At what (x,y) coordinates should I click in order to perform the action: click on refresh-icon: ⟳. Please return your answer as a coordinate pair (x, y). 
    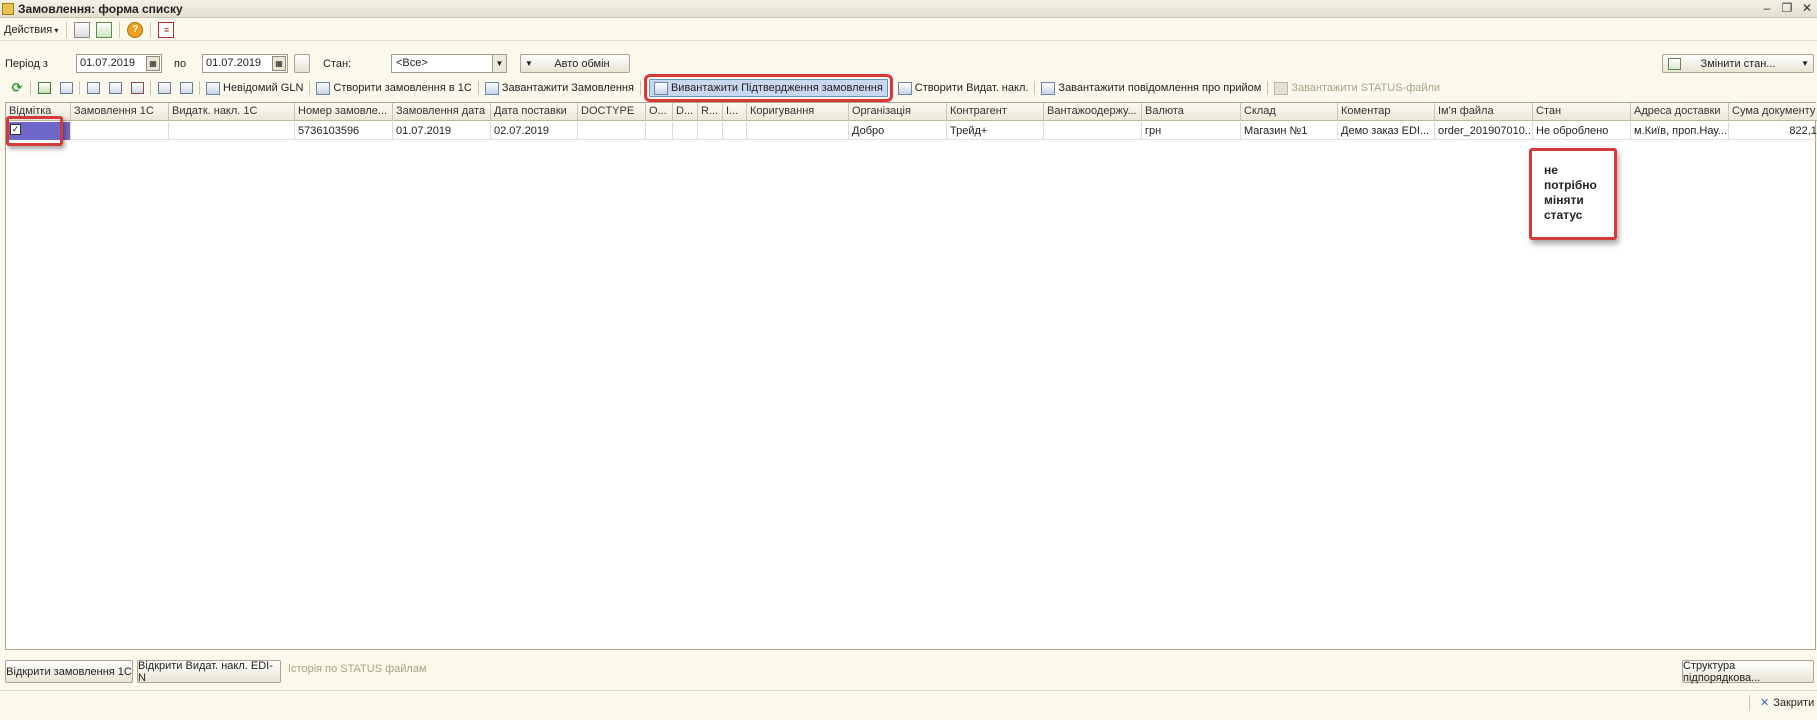
    Looking at the image, I should click on (17, 88).